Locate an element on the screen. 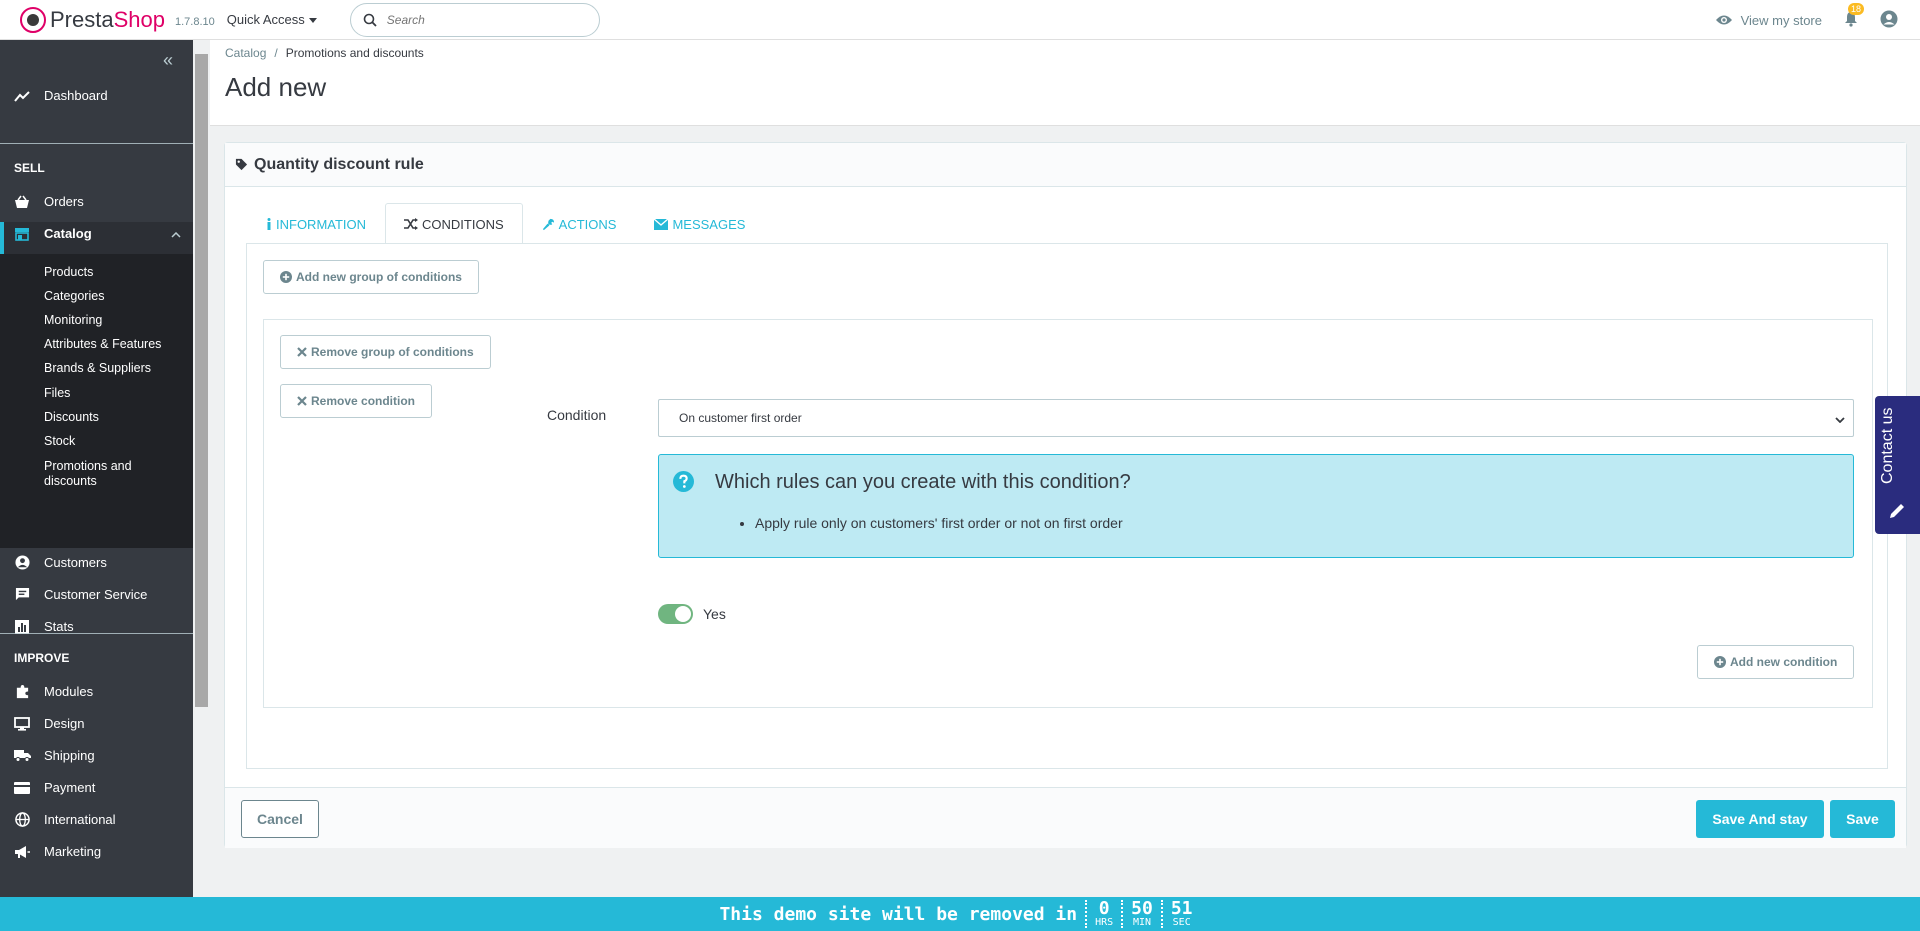  tab-label: MESSAGES is located at coordinates (709, 224).